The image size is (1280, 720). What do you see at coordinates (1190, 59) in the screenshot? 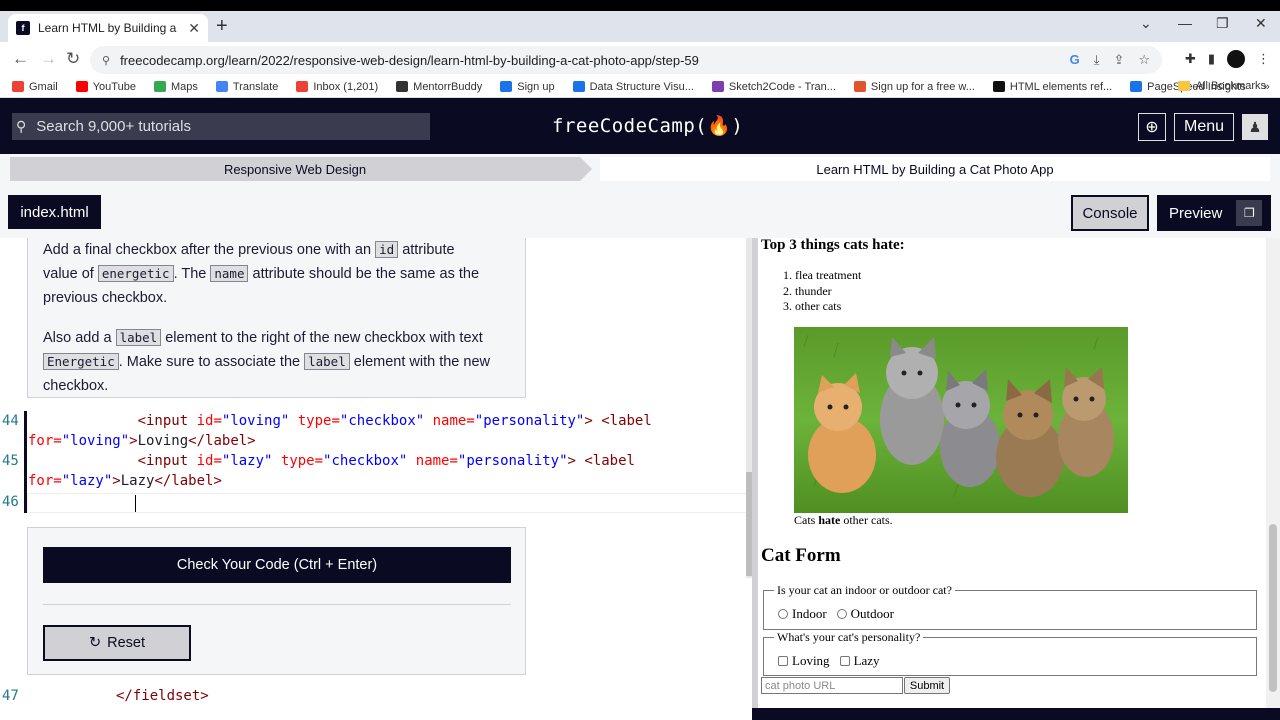
I see `extensions-icon: ✚` at bounding box center [1190, 59].